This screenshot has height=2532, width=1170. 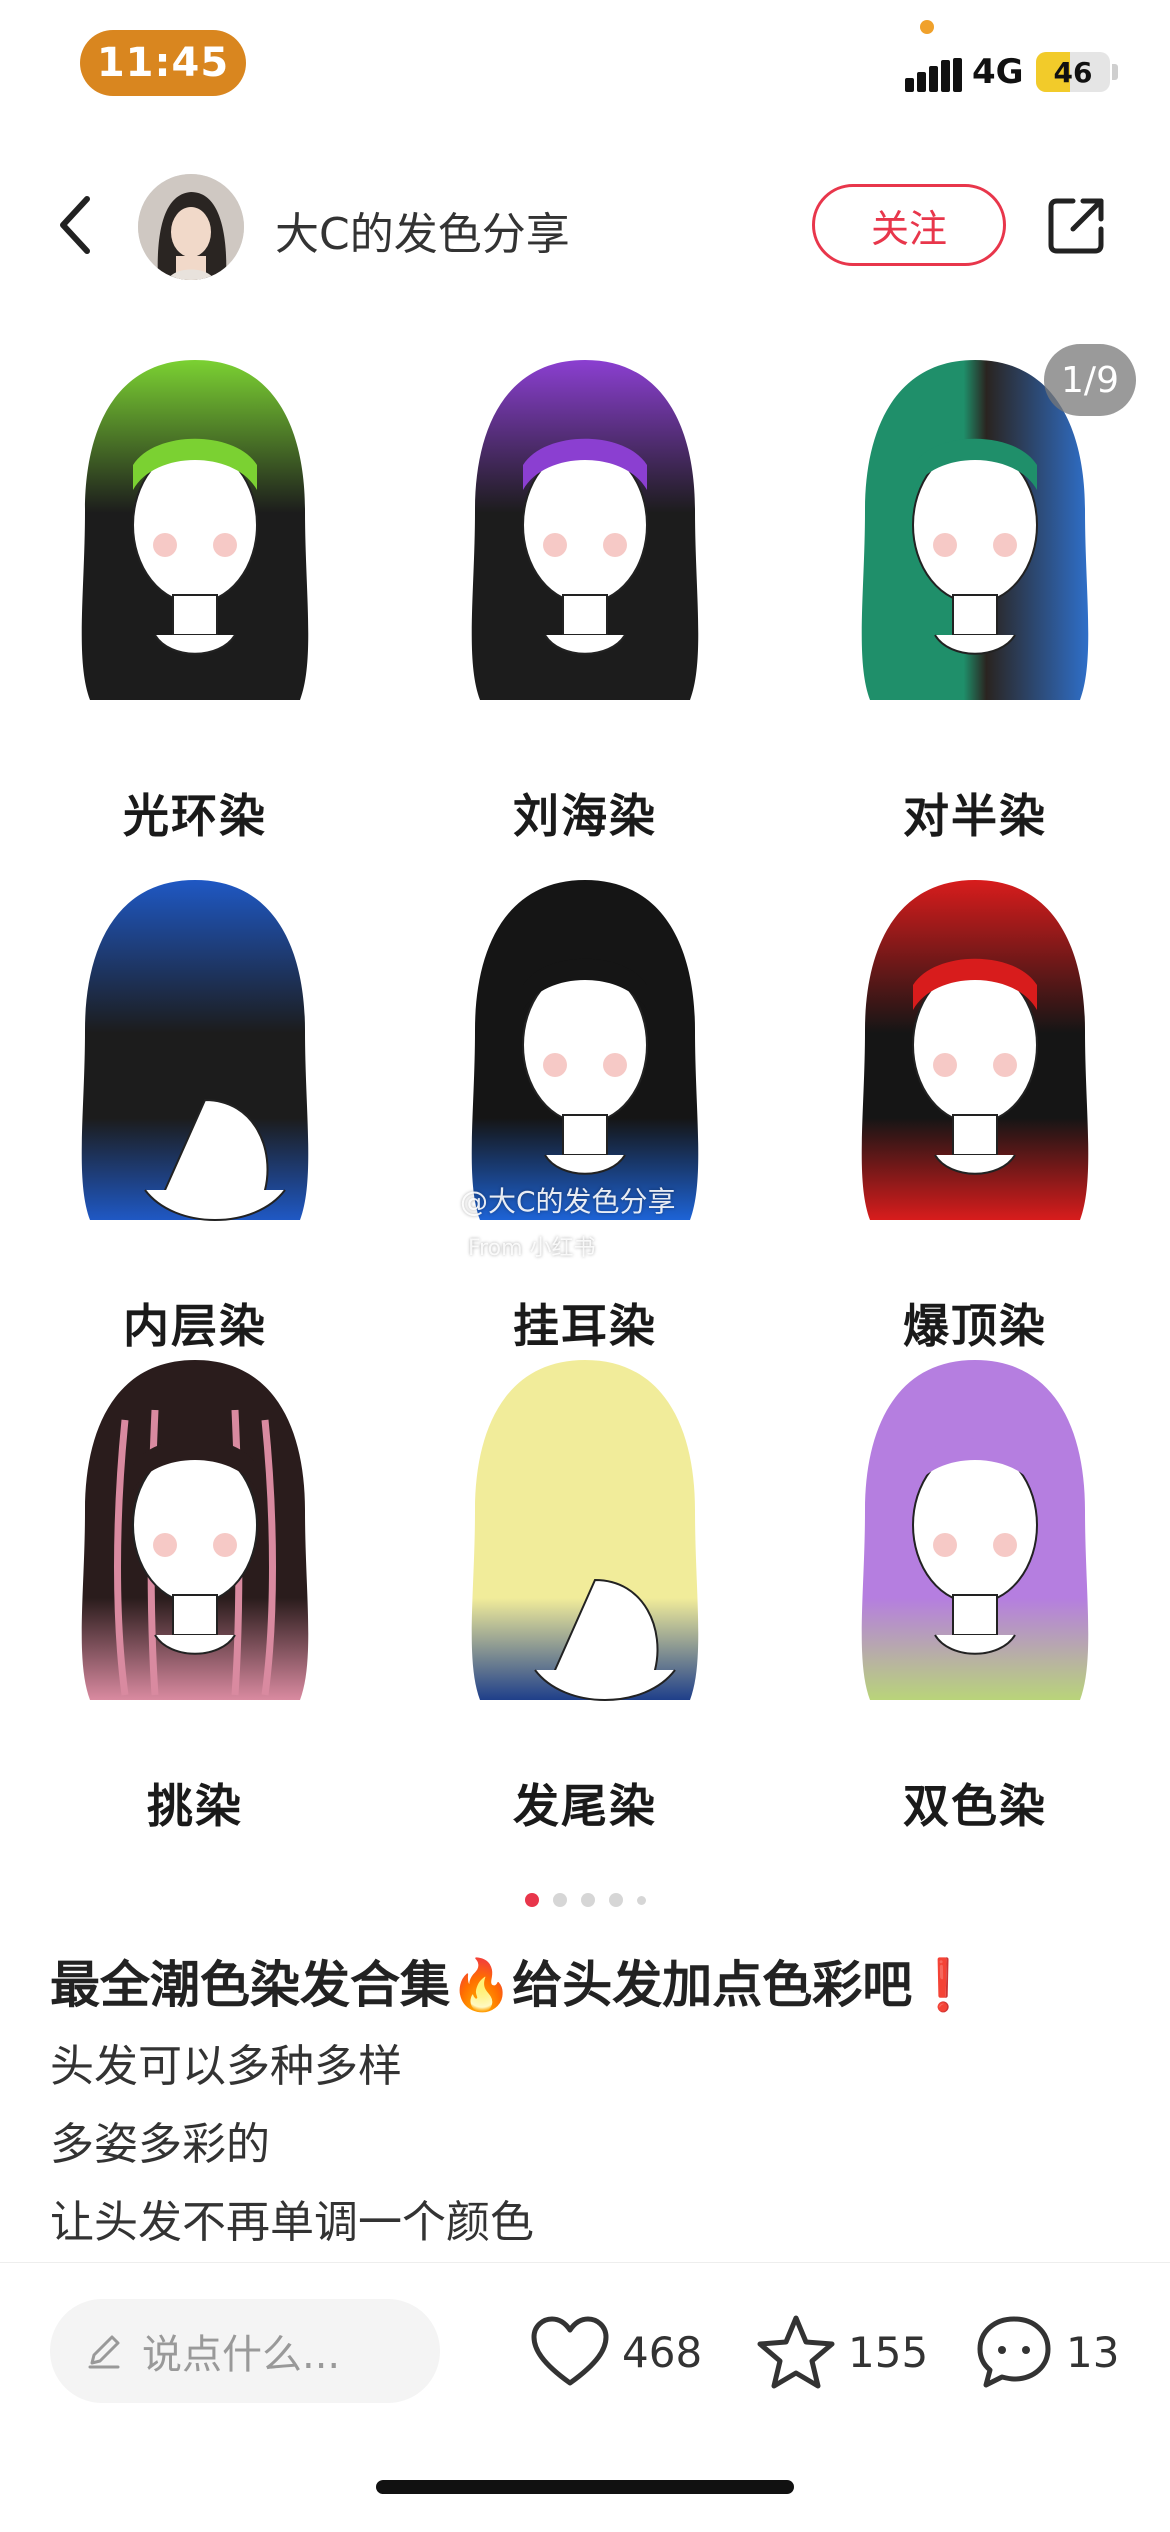 I want to click on comment-icon, so click(x=1014, y=2352).